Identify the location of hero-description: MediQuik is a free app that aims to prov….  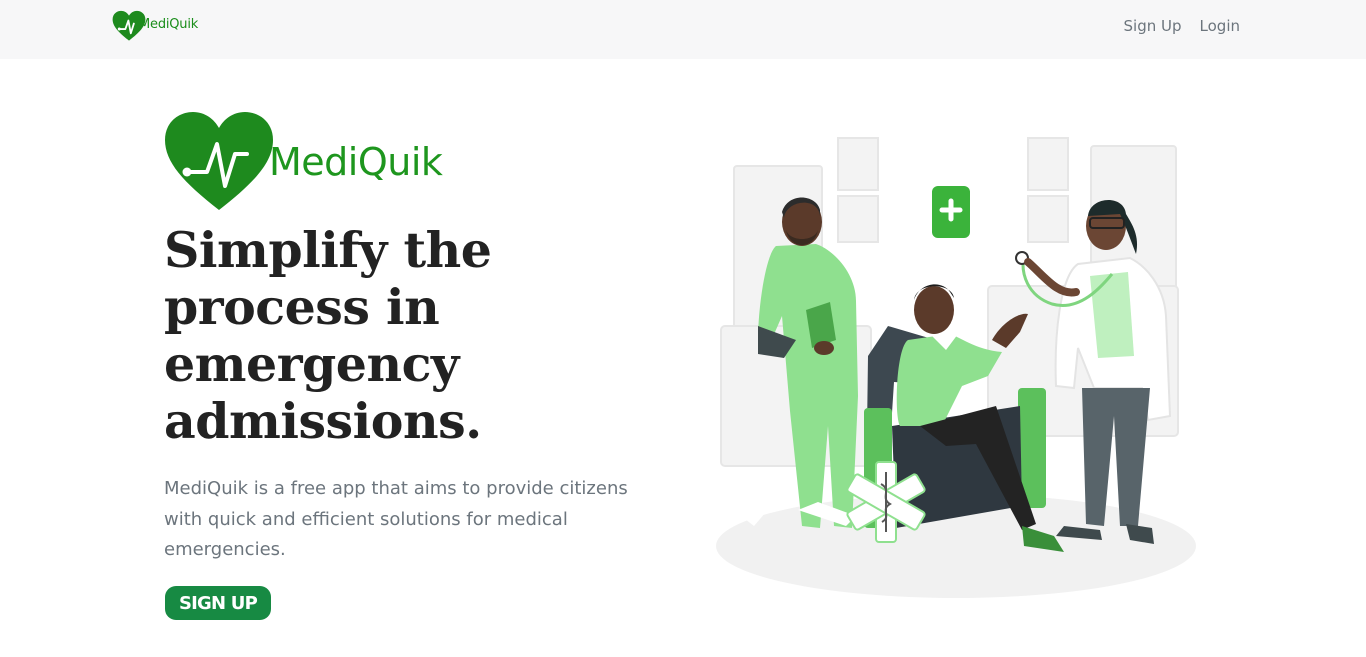
(396, 519).